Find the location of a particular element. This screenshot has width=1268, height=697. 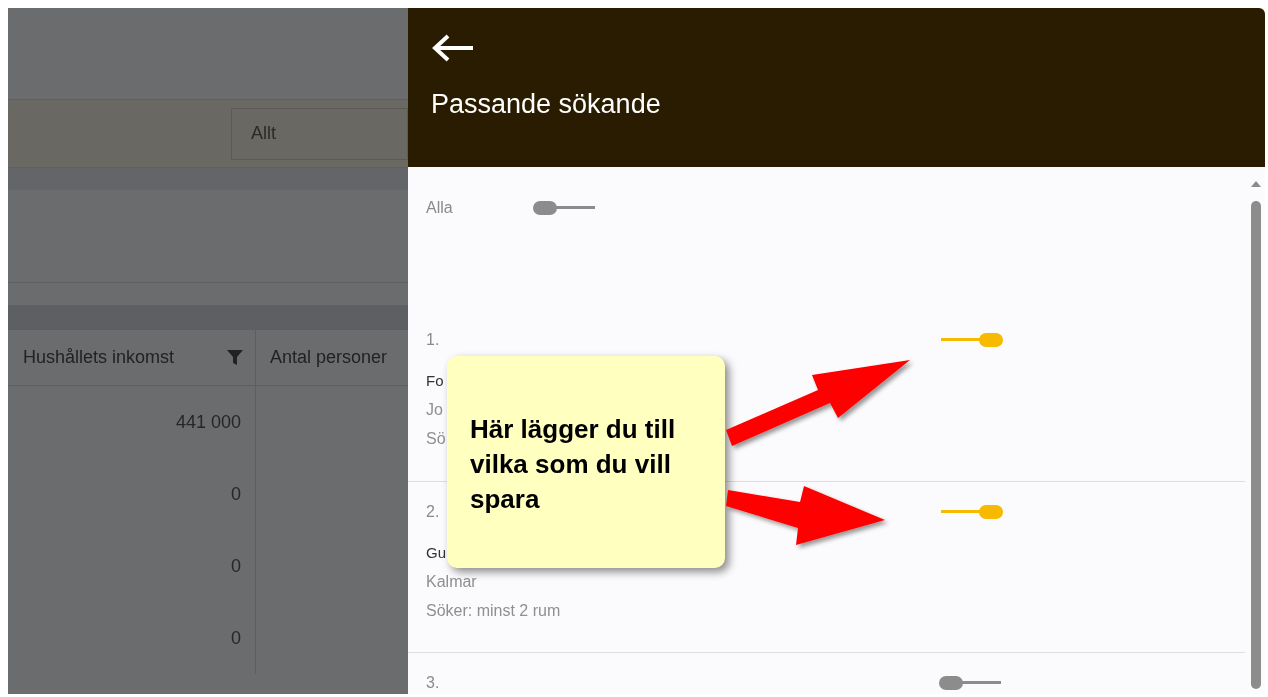

callout-note: Här lägger du till vilka som du vill spara is located at coordinates (586, 462).